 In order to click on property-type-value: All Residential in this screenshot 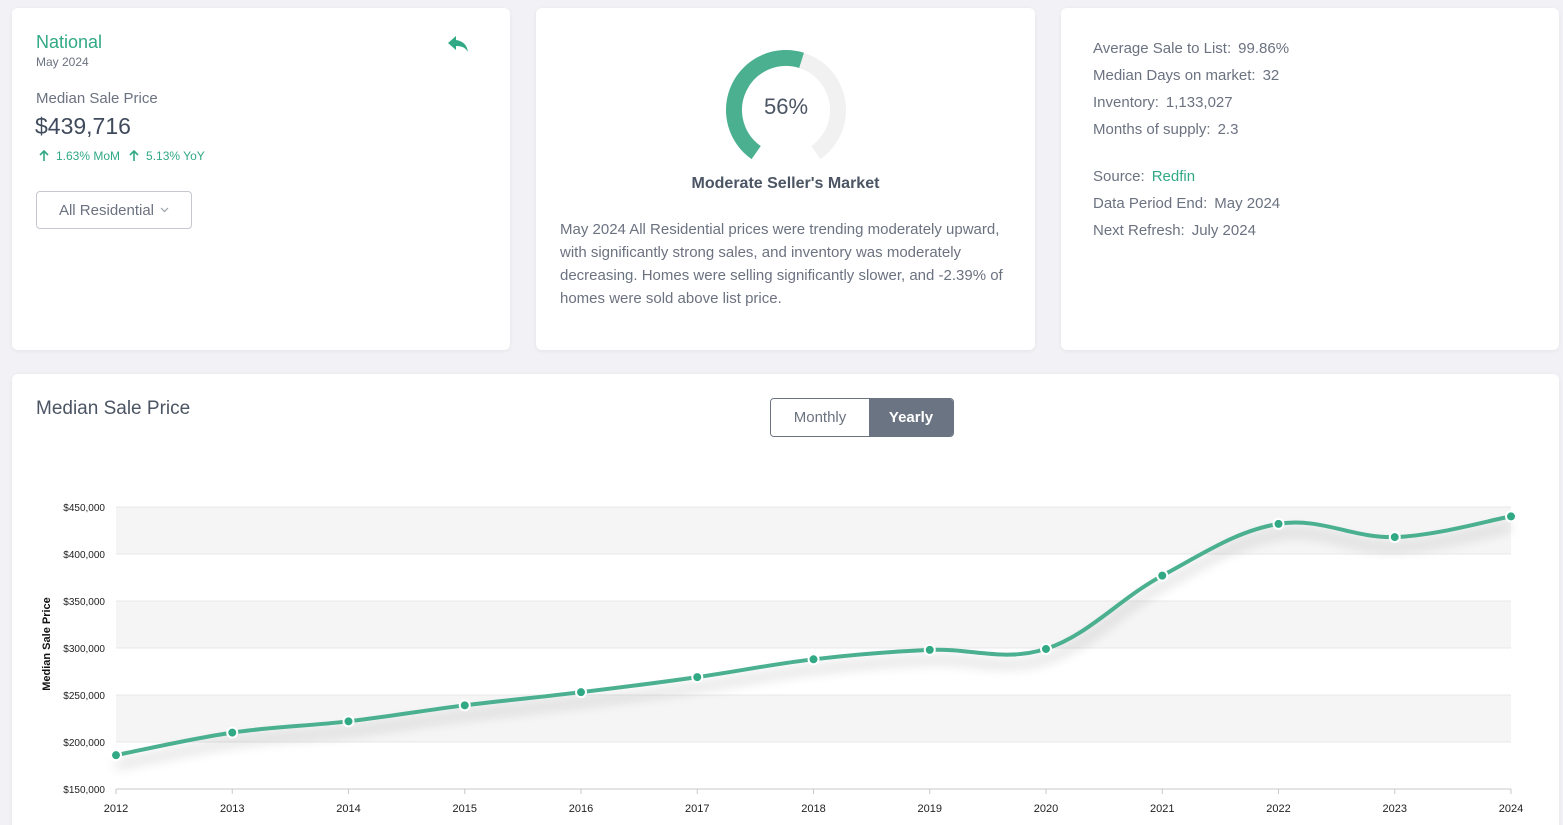, I will do `click(106, 210)`.